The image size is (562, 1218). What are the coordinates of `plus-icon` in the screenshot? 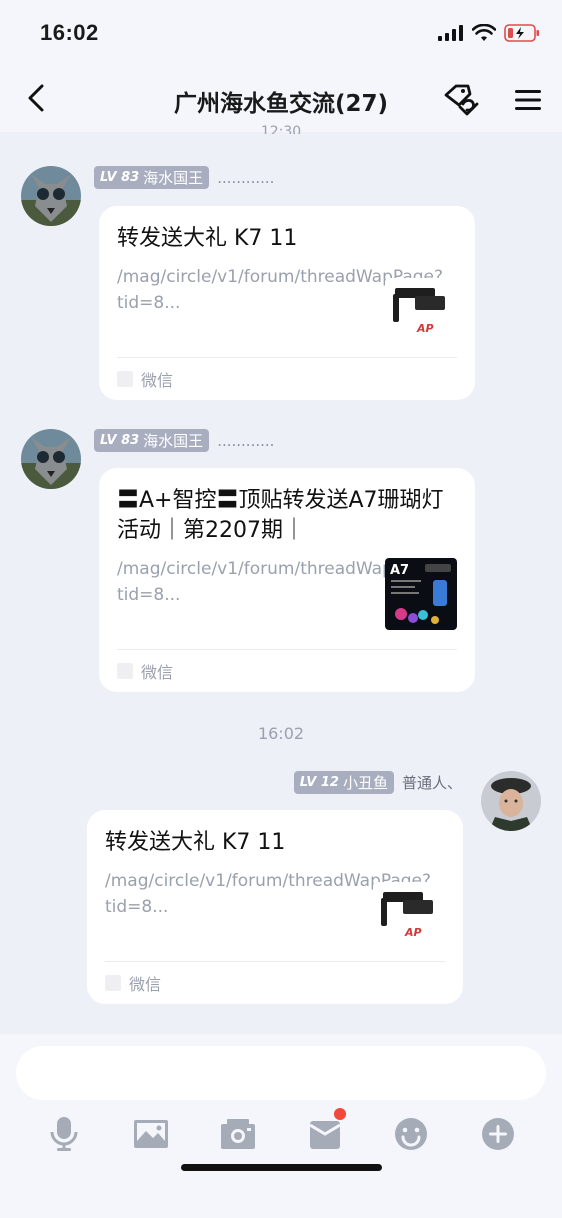 It's located at (498, 1134).